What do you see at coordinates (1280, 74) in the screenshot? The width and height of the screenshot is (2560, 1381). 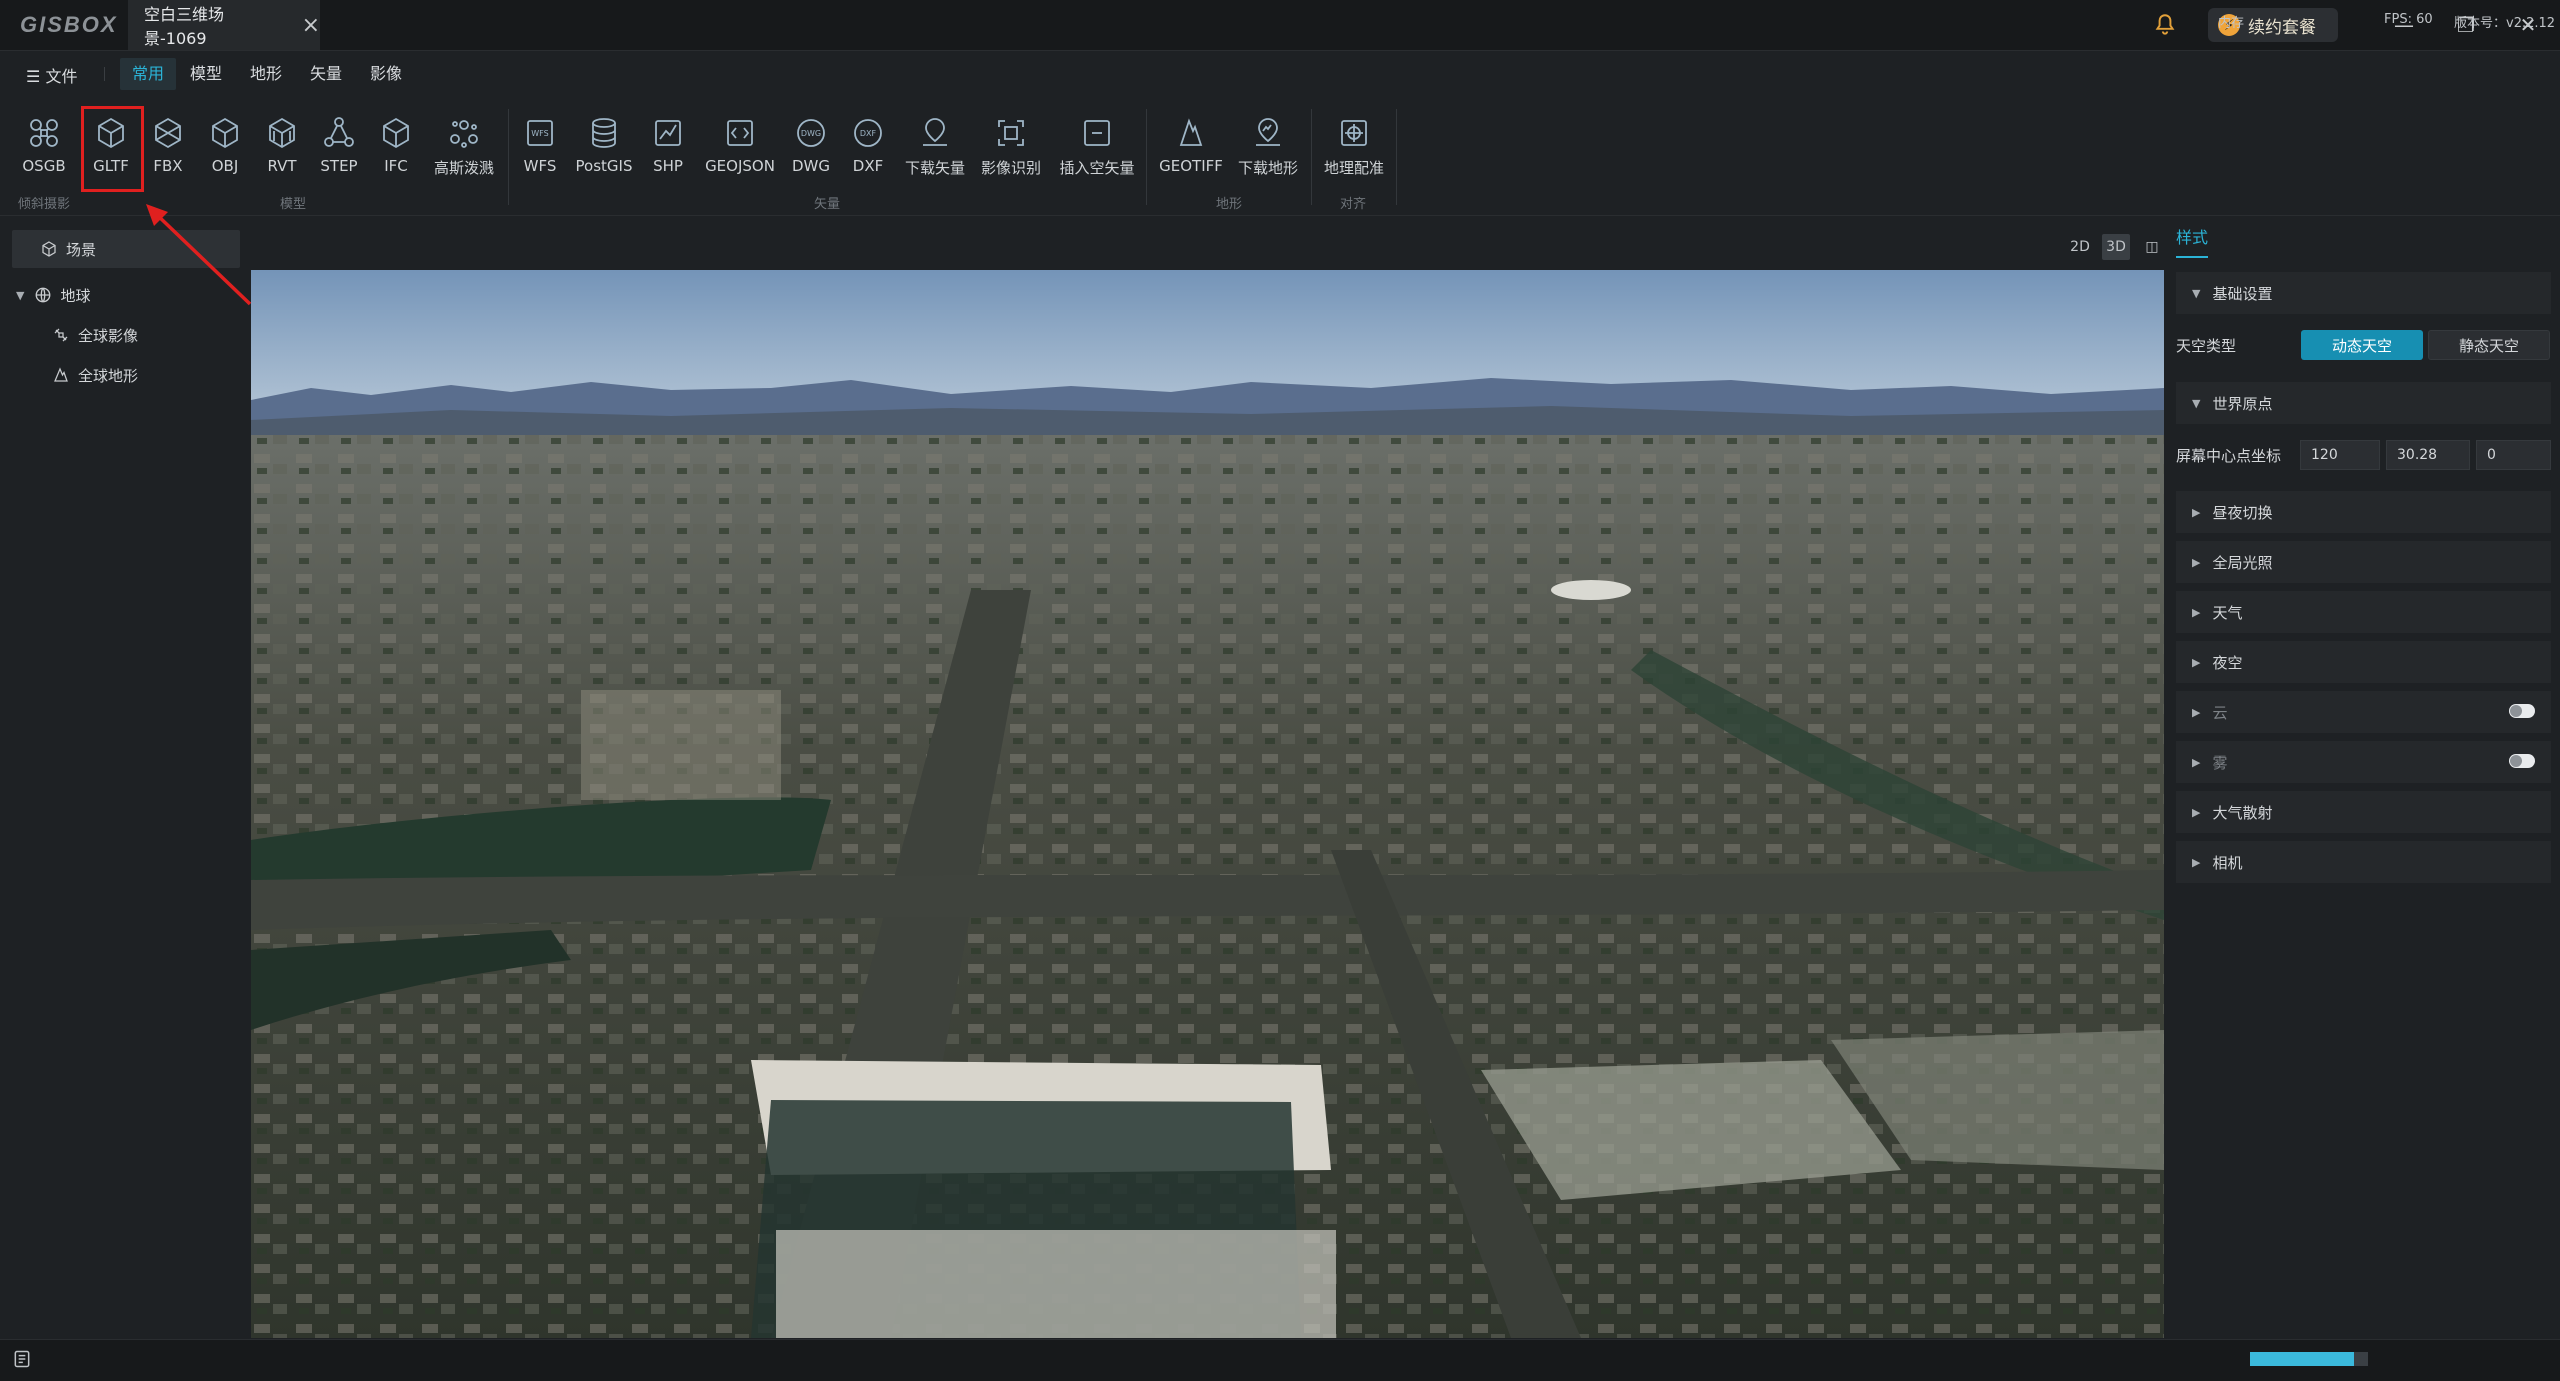 I see `menu-bar: ☰ 文件 常用 模型 地形 矢量 影像` at bounding box center [1280, 74].